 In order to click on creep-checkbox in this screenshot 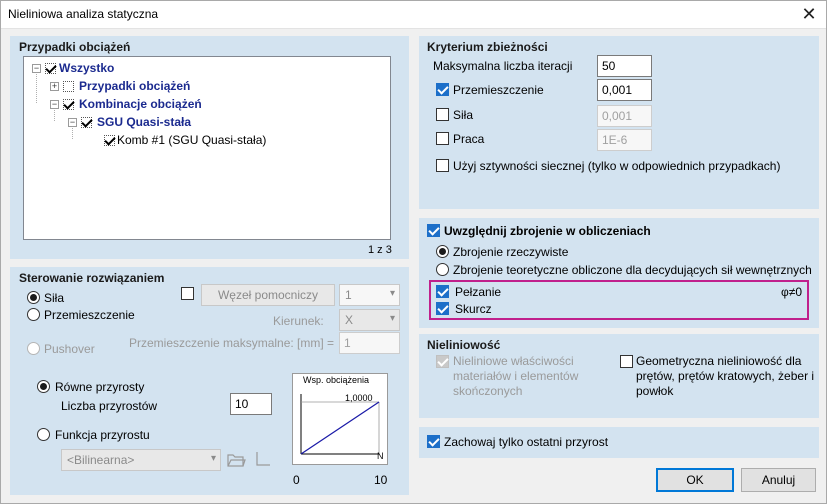, I will do `click(442, 291)`.